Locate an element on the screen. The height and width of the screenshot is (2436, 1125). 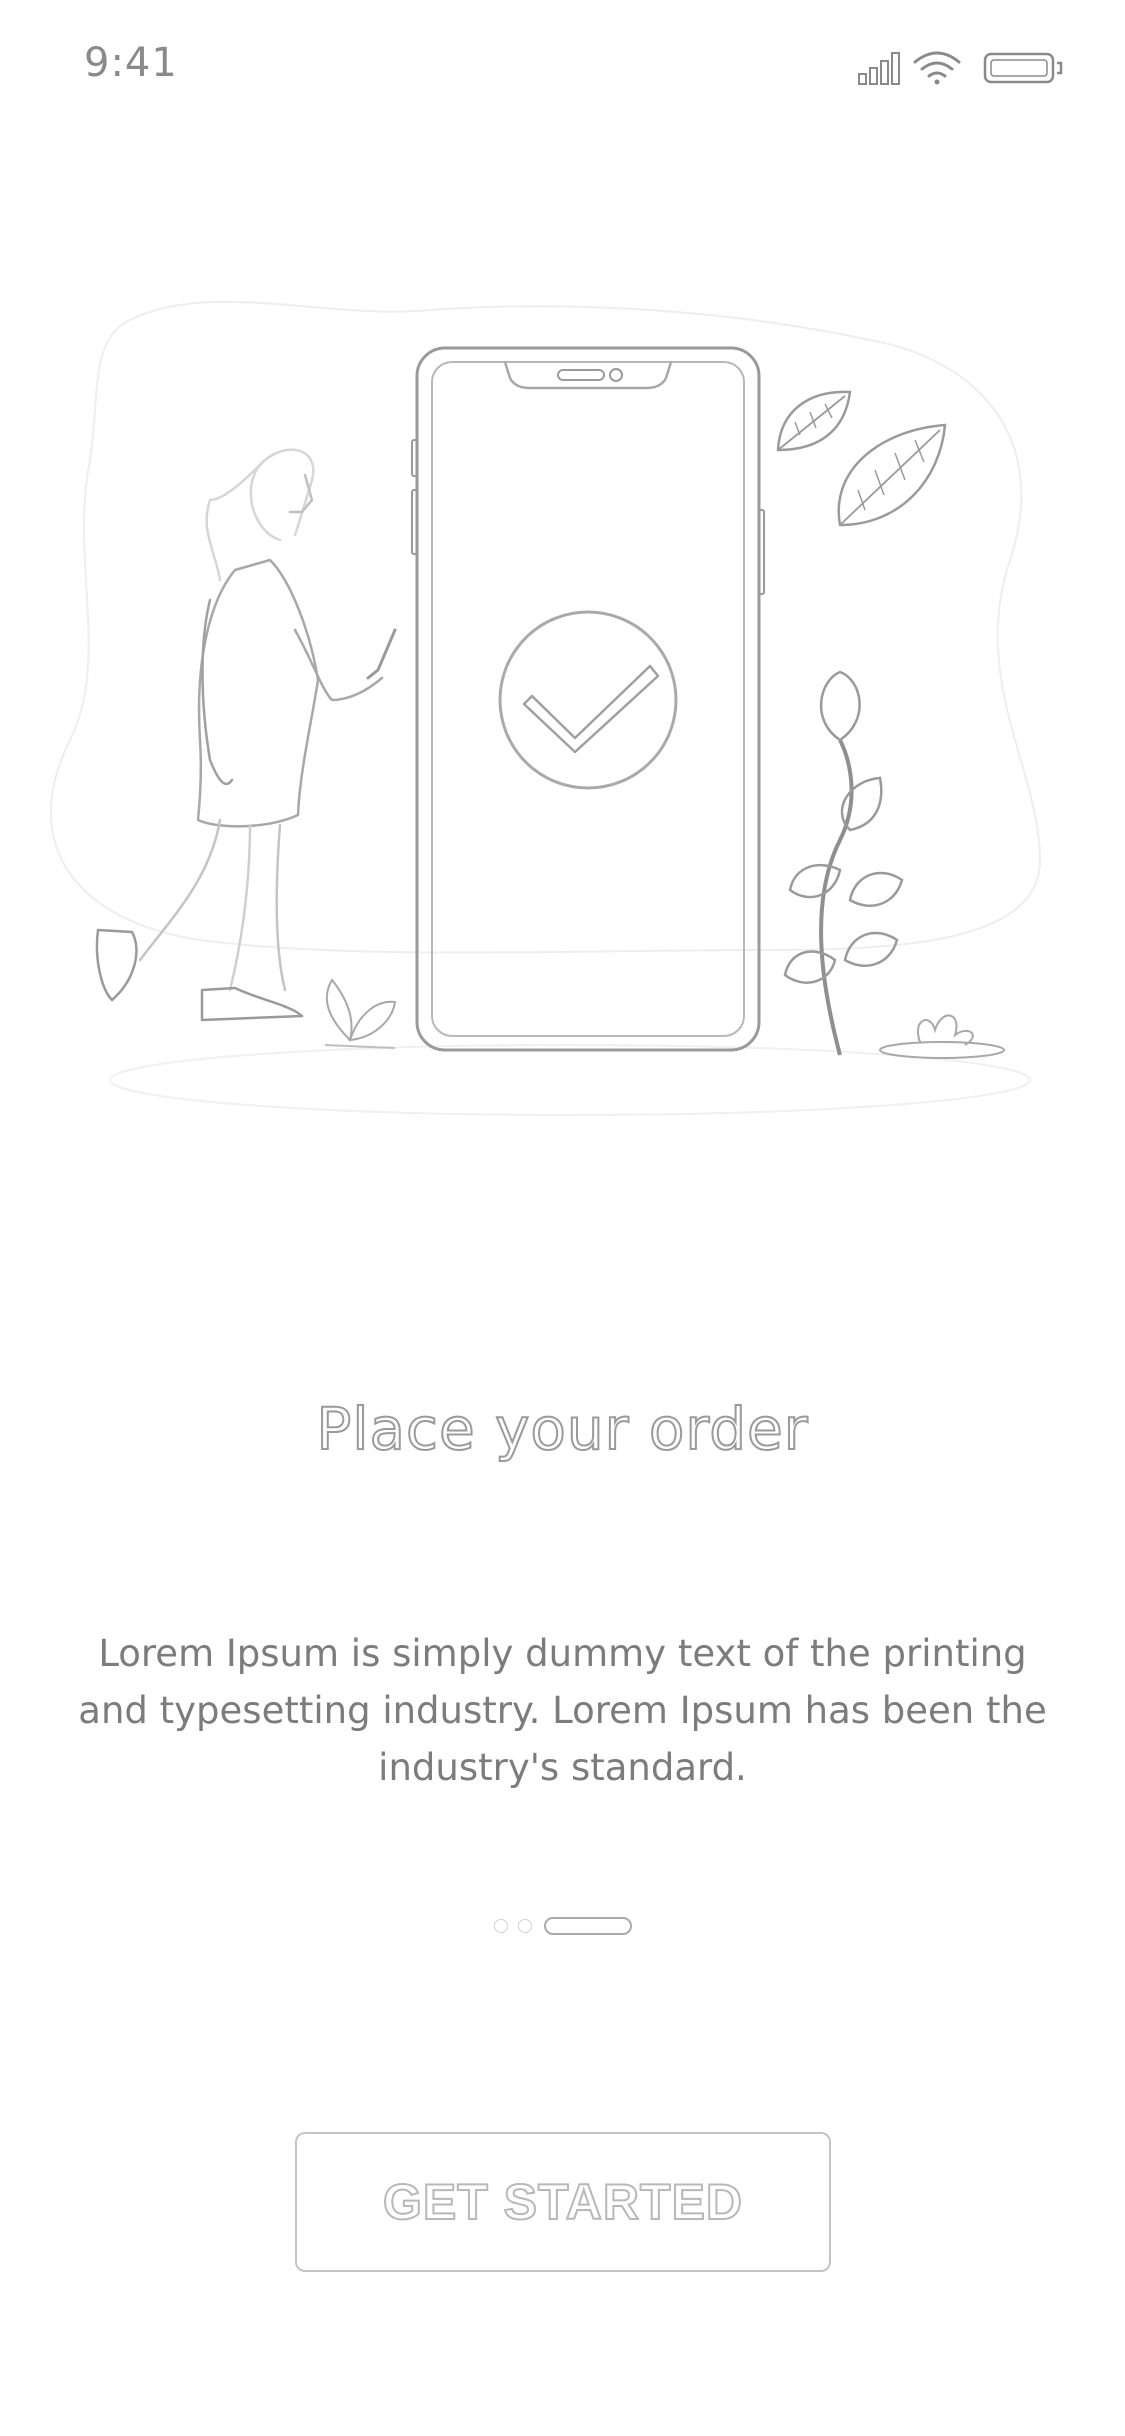
status-icons is located at coordinates (960, 68).